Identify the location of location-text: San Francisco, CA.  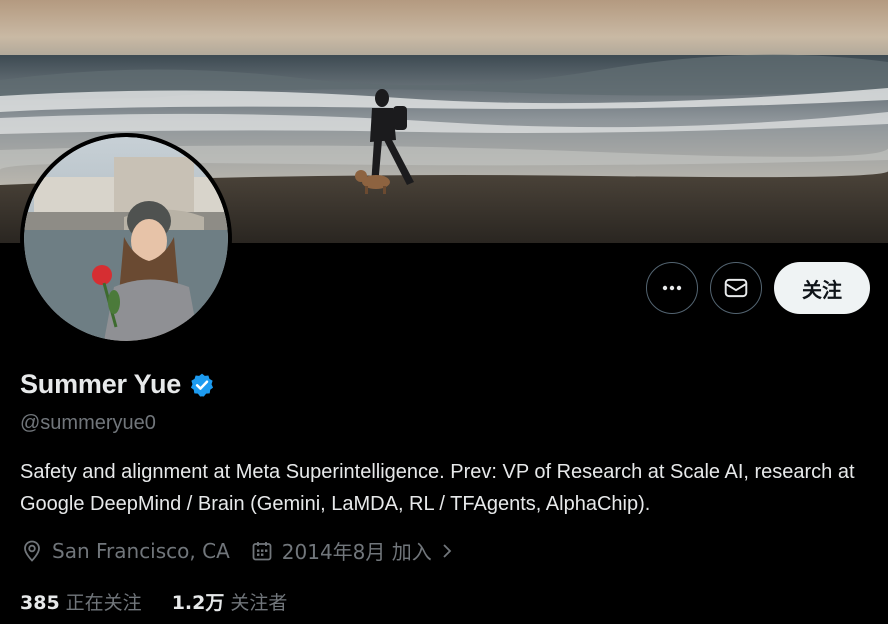
(141, 550).